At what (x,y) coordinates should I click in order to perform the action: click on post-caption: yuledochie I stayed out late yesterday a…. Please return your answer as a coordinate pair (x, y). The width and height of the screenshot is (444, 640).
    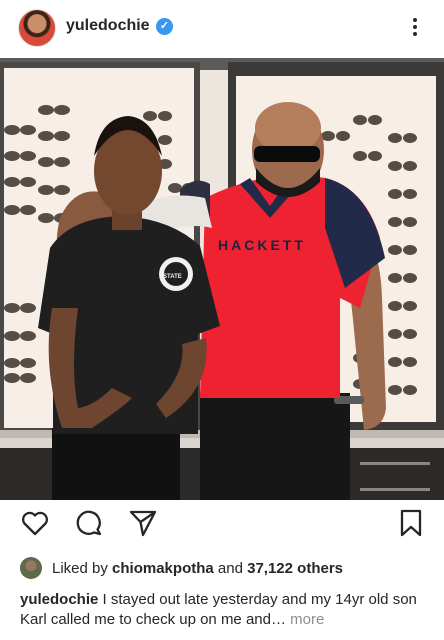
    Looking at the image, I should click on (225, 610).